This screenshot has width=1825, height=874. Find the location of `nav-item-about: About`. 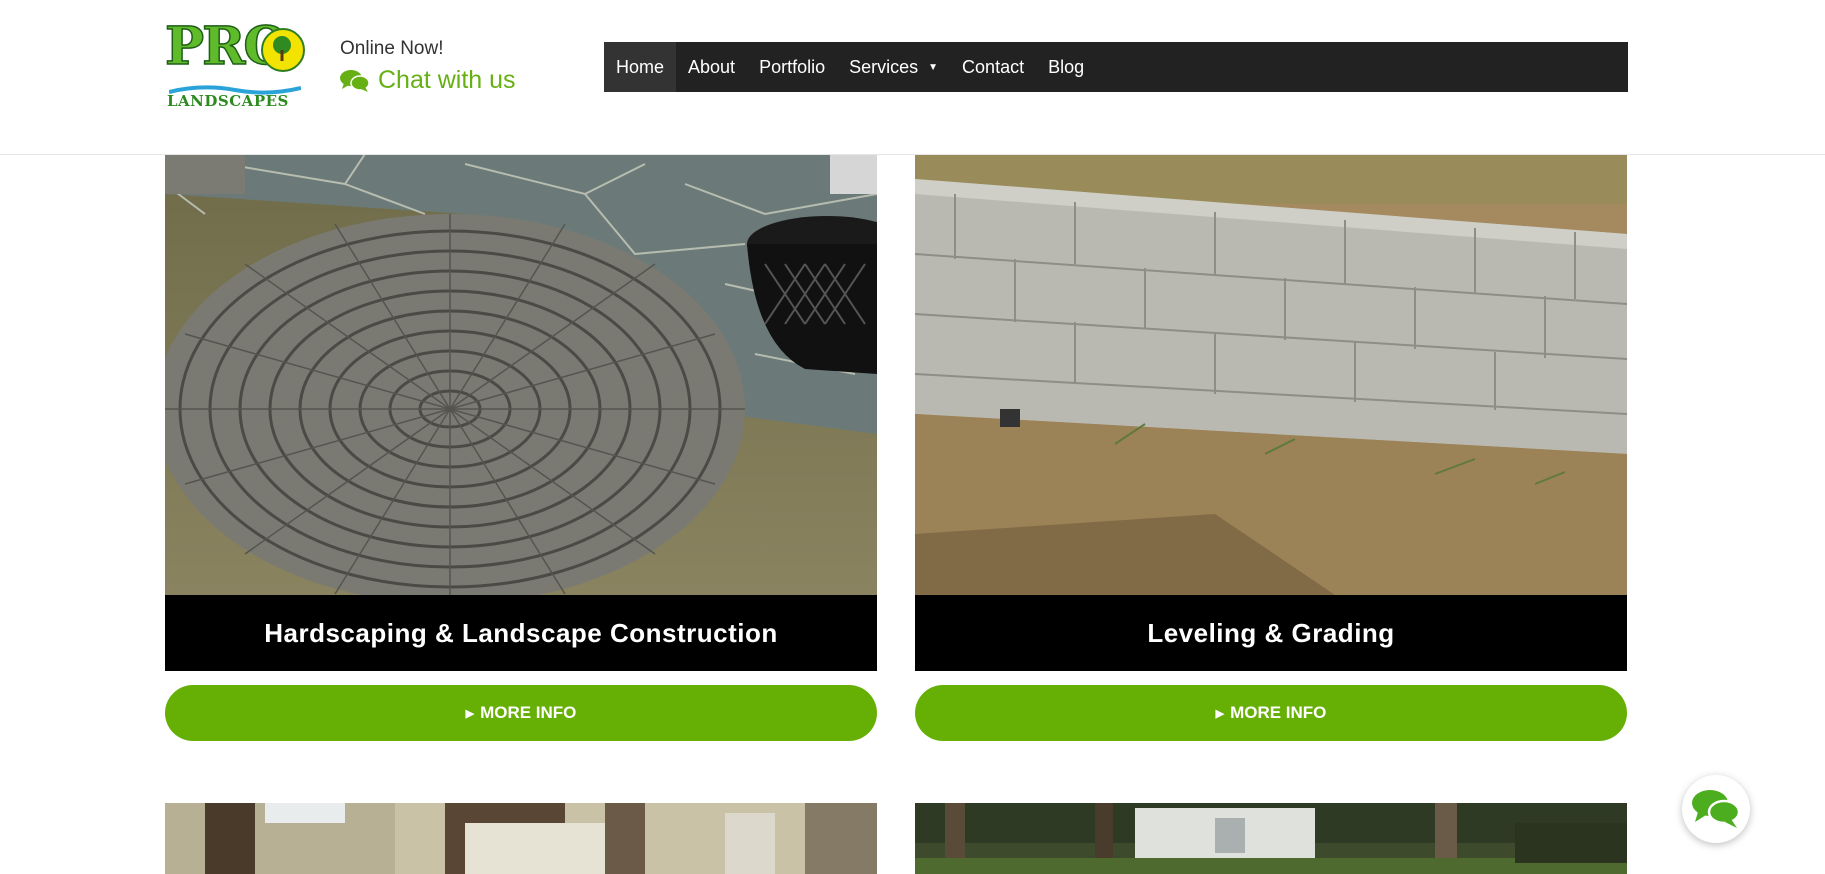

nav-item-about: About is located at coordinates (711, 67).